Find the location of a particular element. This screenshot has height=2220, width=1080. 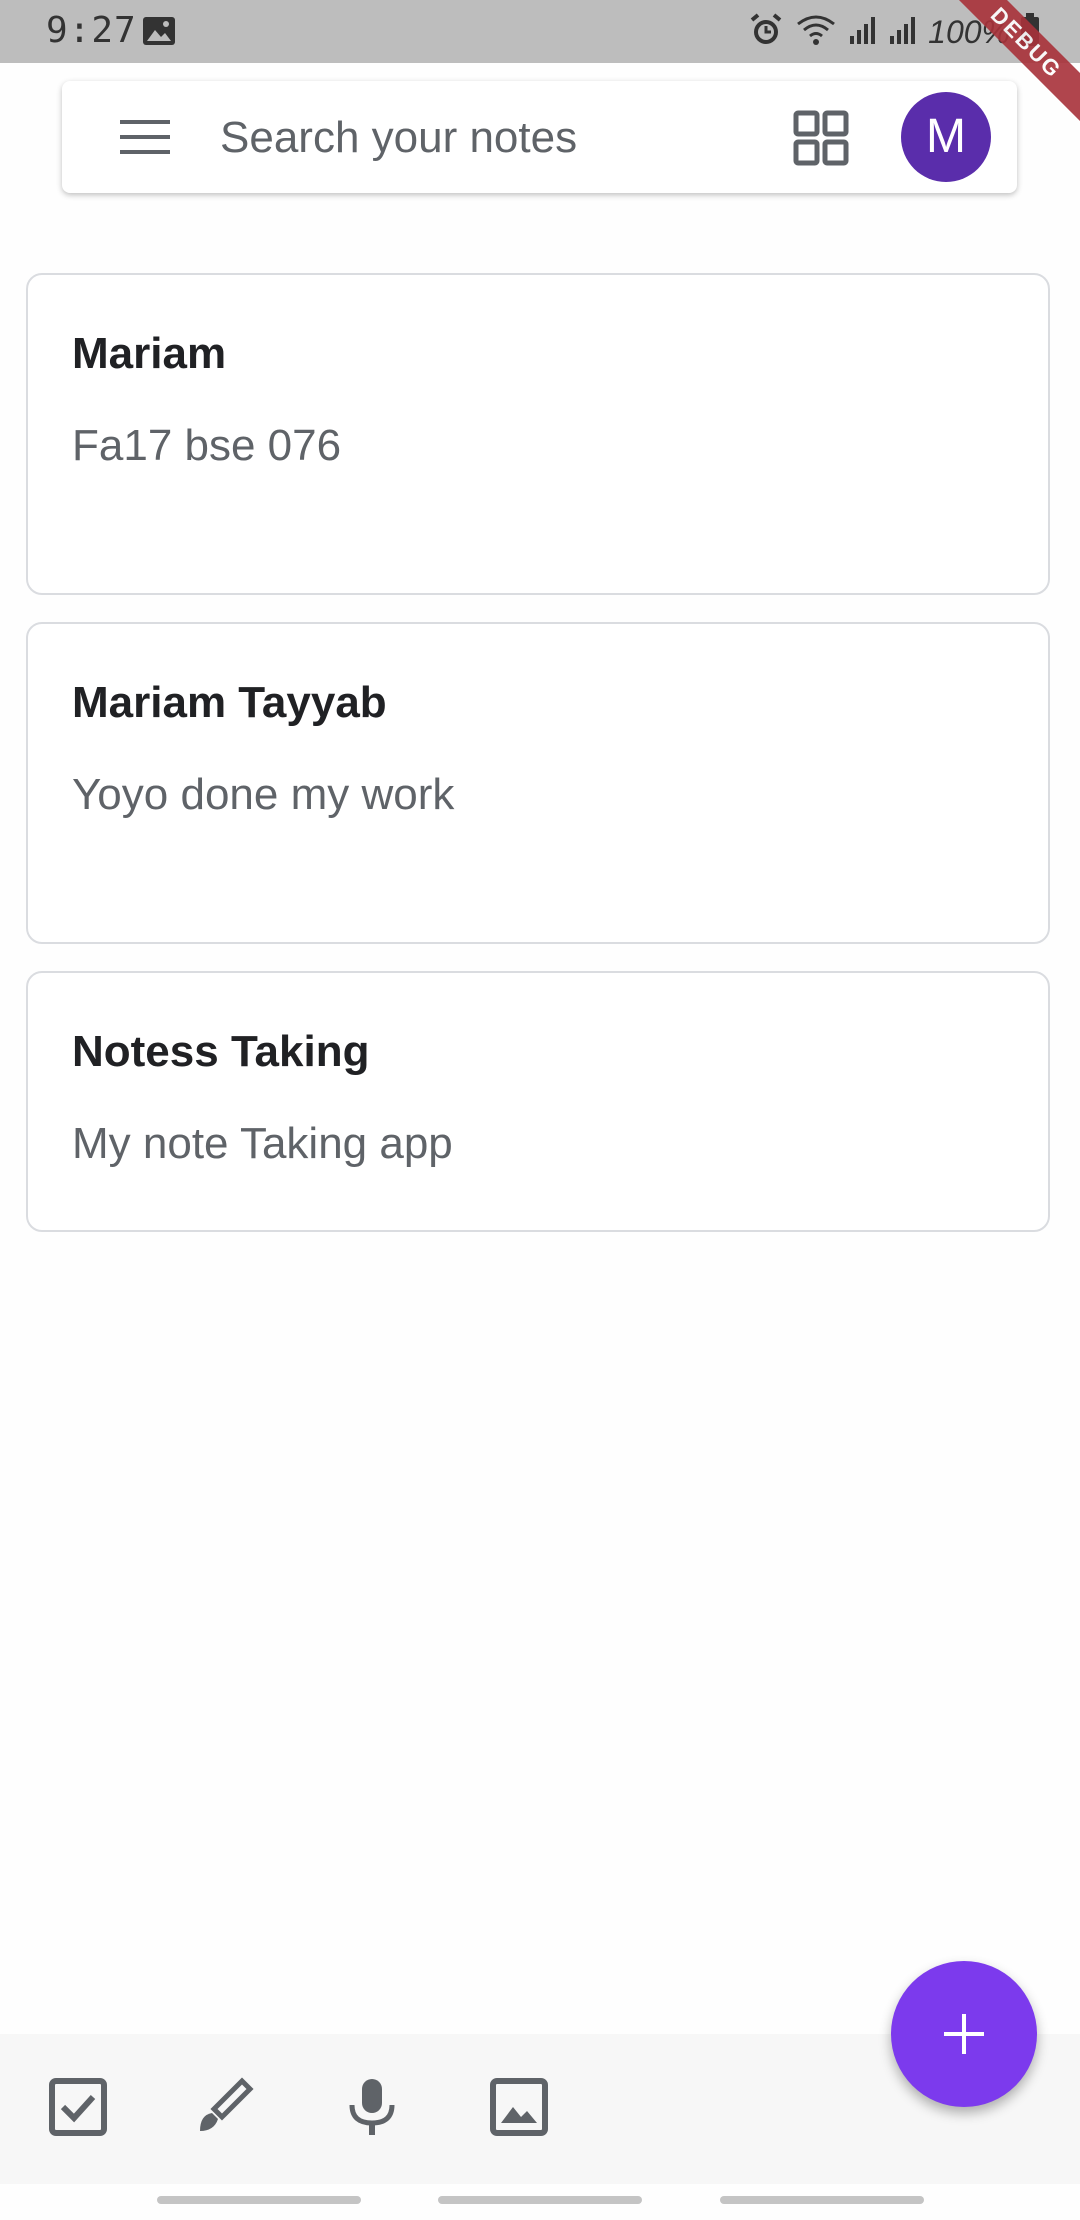

microphone-icon is located at coordinates (372, 2107).